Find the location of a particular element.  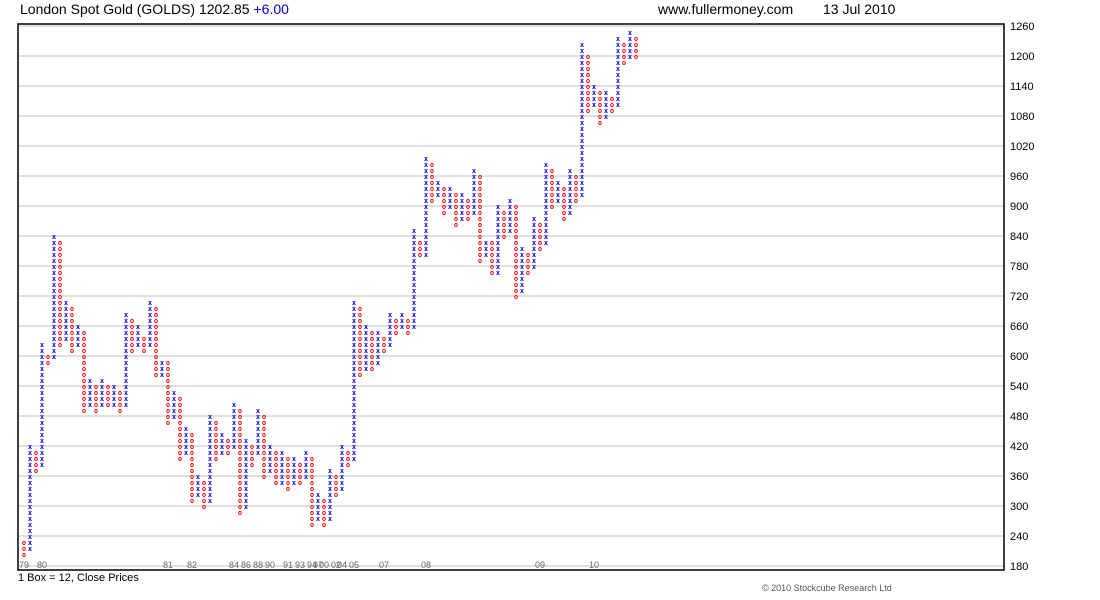

y-tick-label: 780 is located at coordinates (1019, 267).